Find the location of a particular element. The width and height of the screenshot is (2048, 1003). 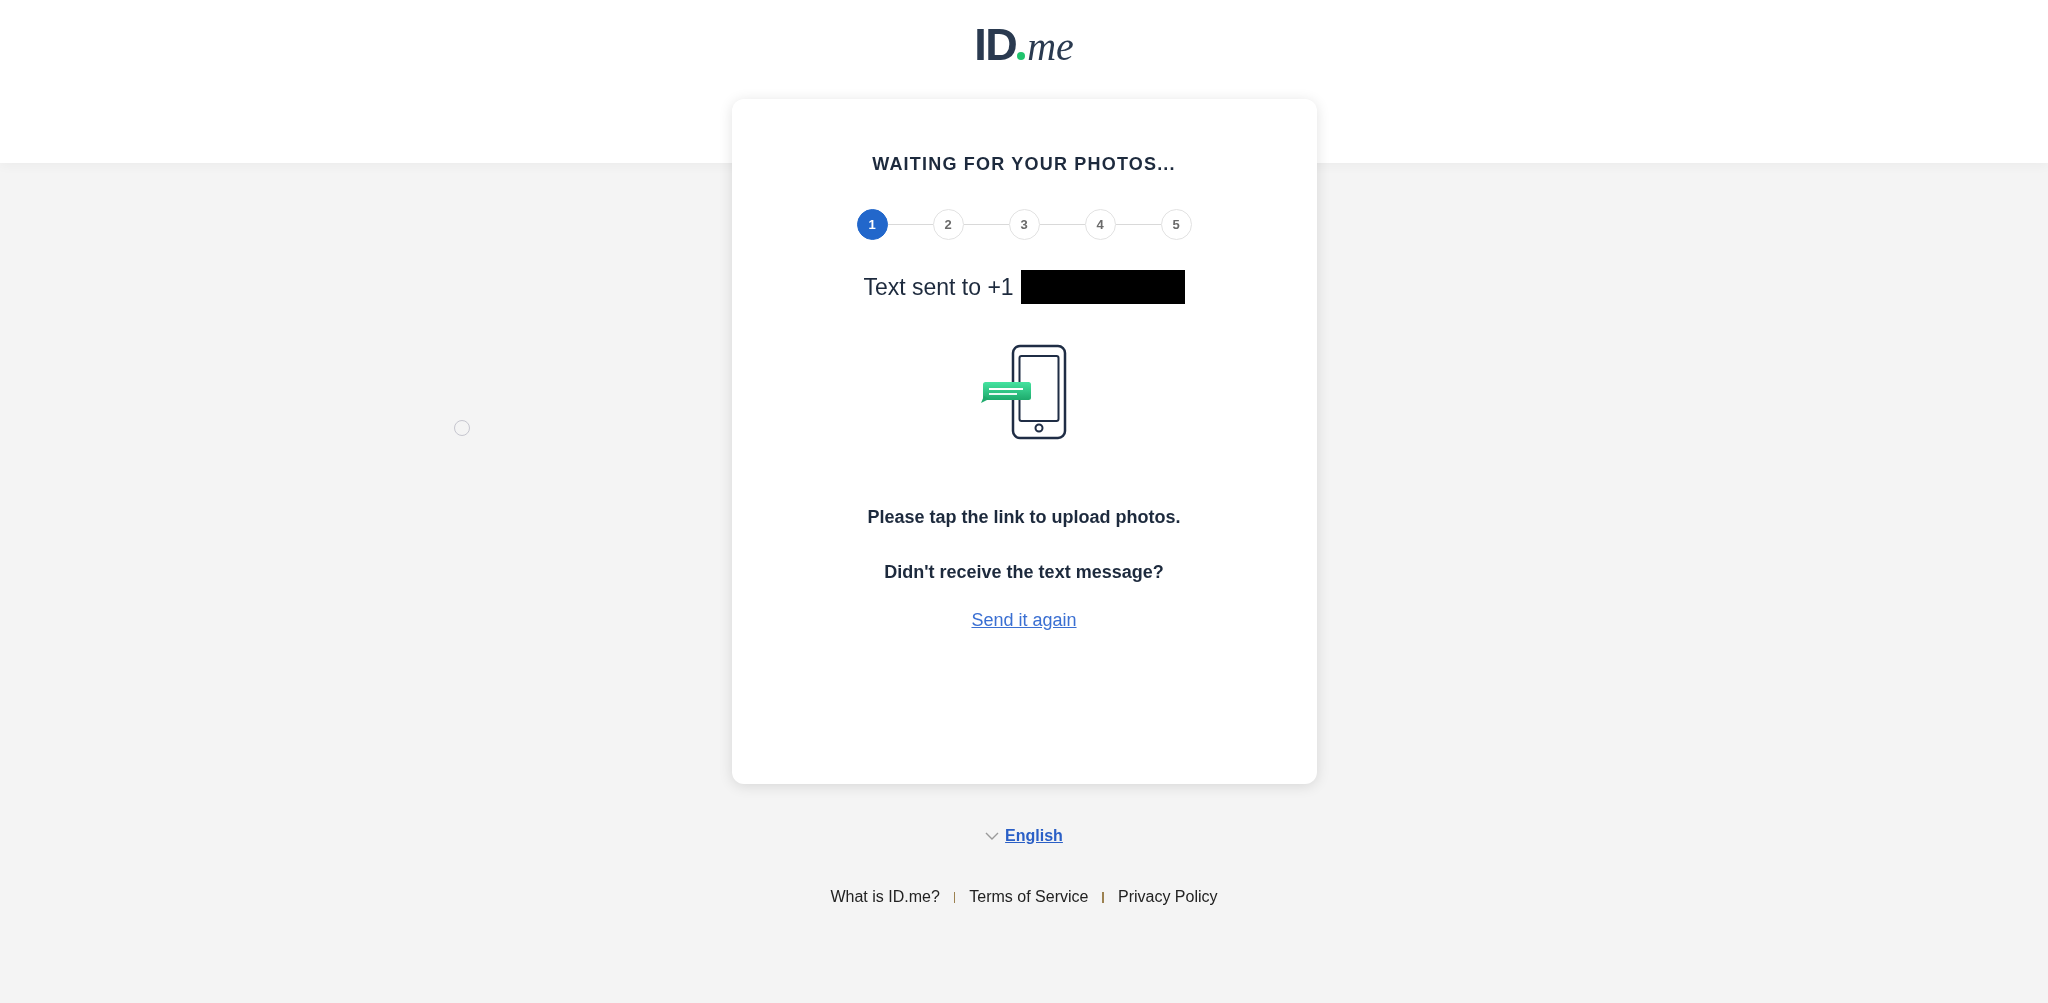

step-indicator: 2 is located at coordinates (948, 224).